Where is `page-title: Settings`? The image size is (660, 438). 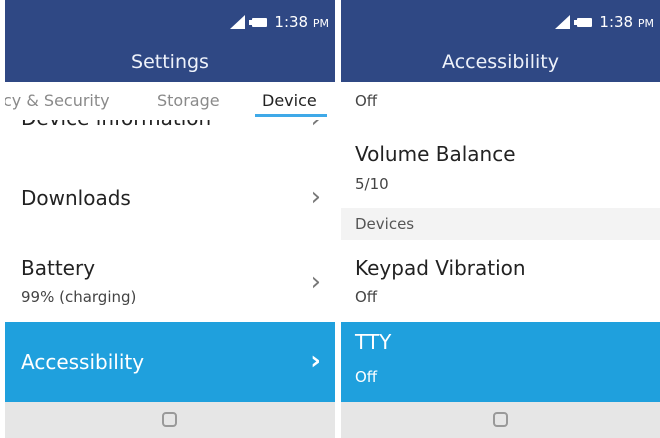
page-title: Settings is located at coordinates (170, 62).